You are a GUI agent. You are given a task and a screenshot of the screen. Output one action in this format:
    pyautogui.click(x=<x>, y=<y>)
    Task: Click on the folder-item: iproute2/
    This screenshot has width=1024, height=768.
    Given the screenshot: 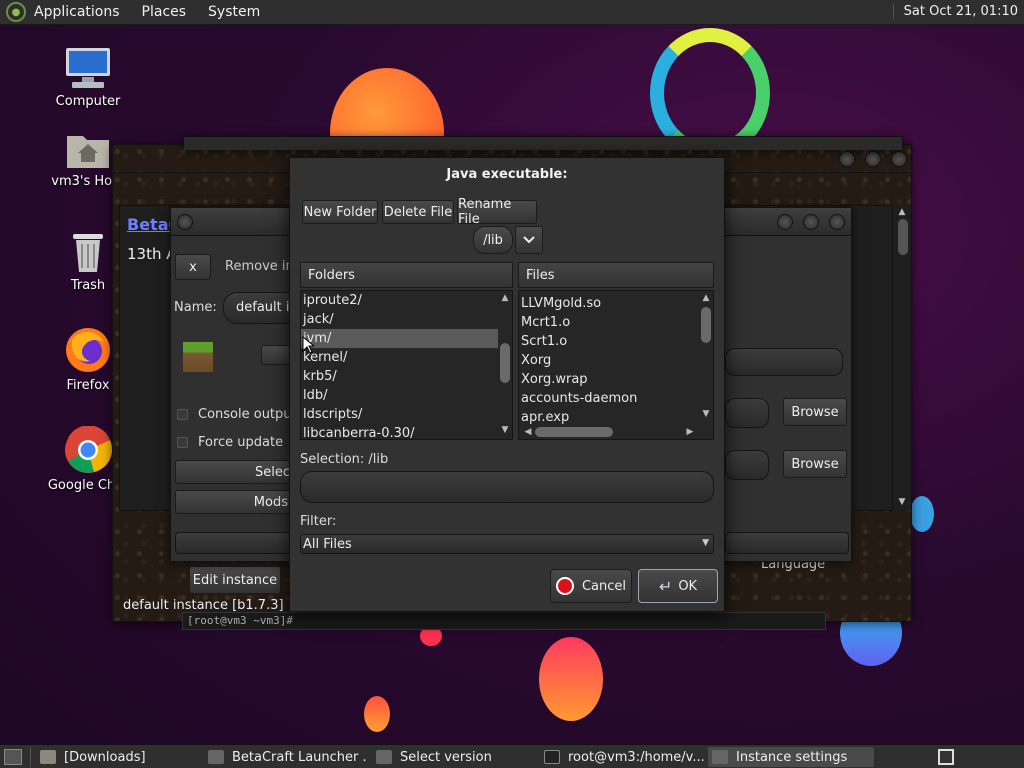 What is the action you would take?
    pyautogui.click(x=399, y=300)
    